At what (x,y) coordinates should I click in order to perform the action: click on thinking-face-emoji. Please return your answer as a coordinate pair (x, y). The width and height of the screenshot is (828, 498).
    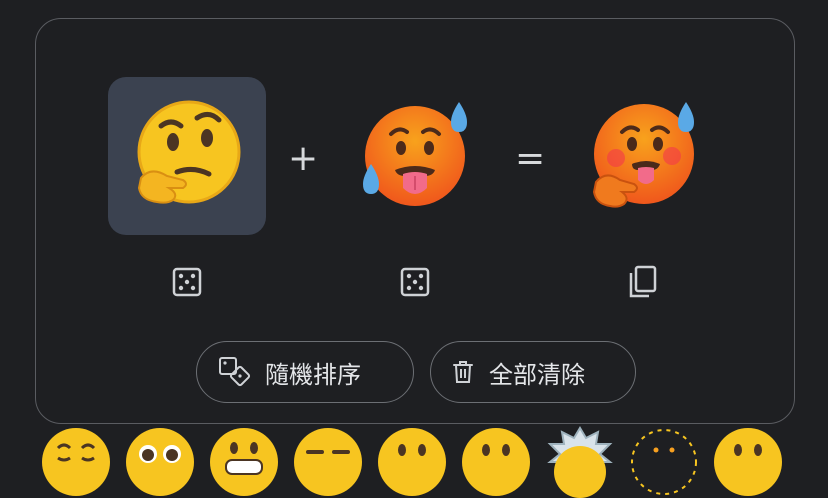
    Looking at the image, I should click on (189, 152).